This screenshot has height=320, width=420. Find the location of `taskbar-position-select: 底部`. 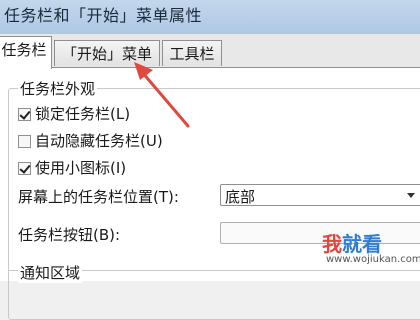

taskbar-position-select: 底部 is located at coordinates (320, 195).